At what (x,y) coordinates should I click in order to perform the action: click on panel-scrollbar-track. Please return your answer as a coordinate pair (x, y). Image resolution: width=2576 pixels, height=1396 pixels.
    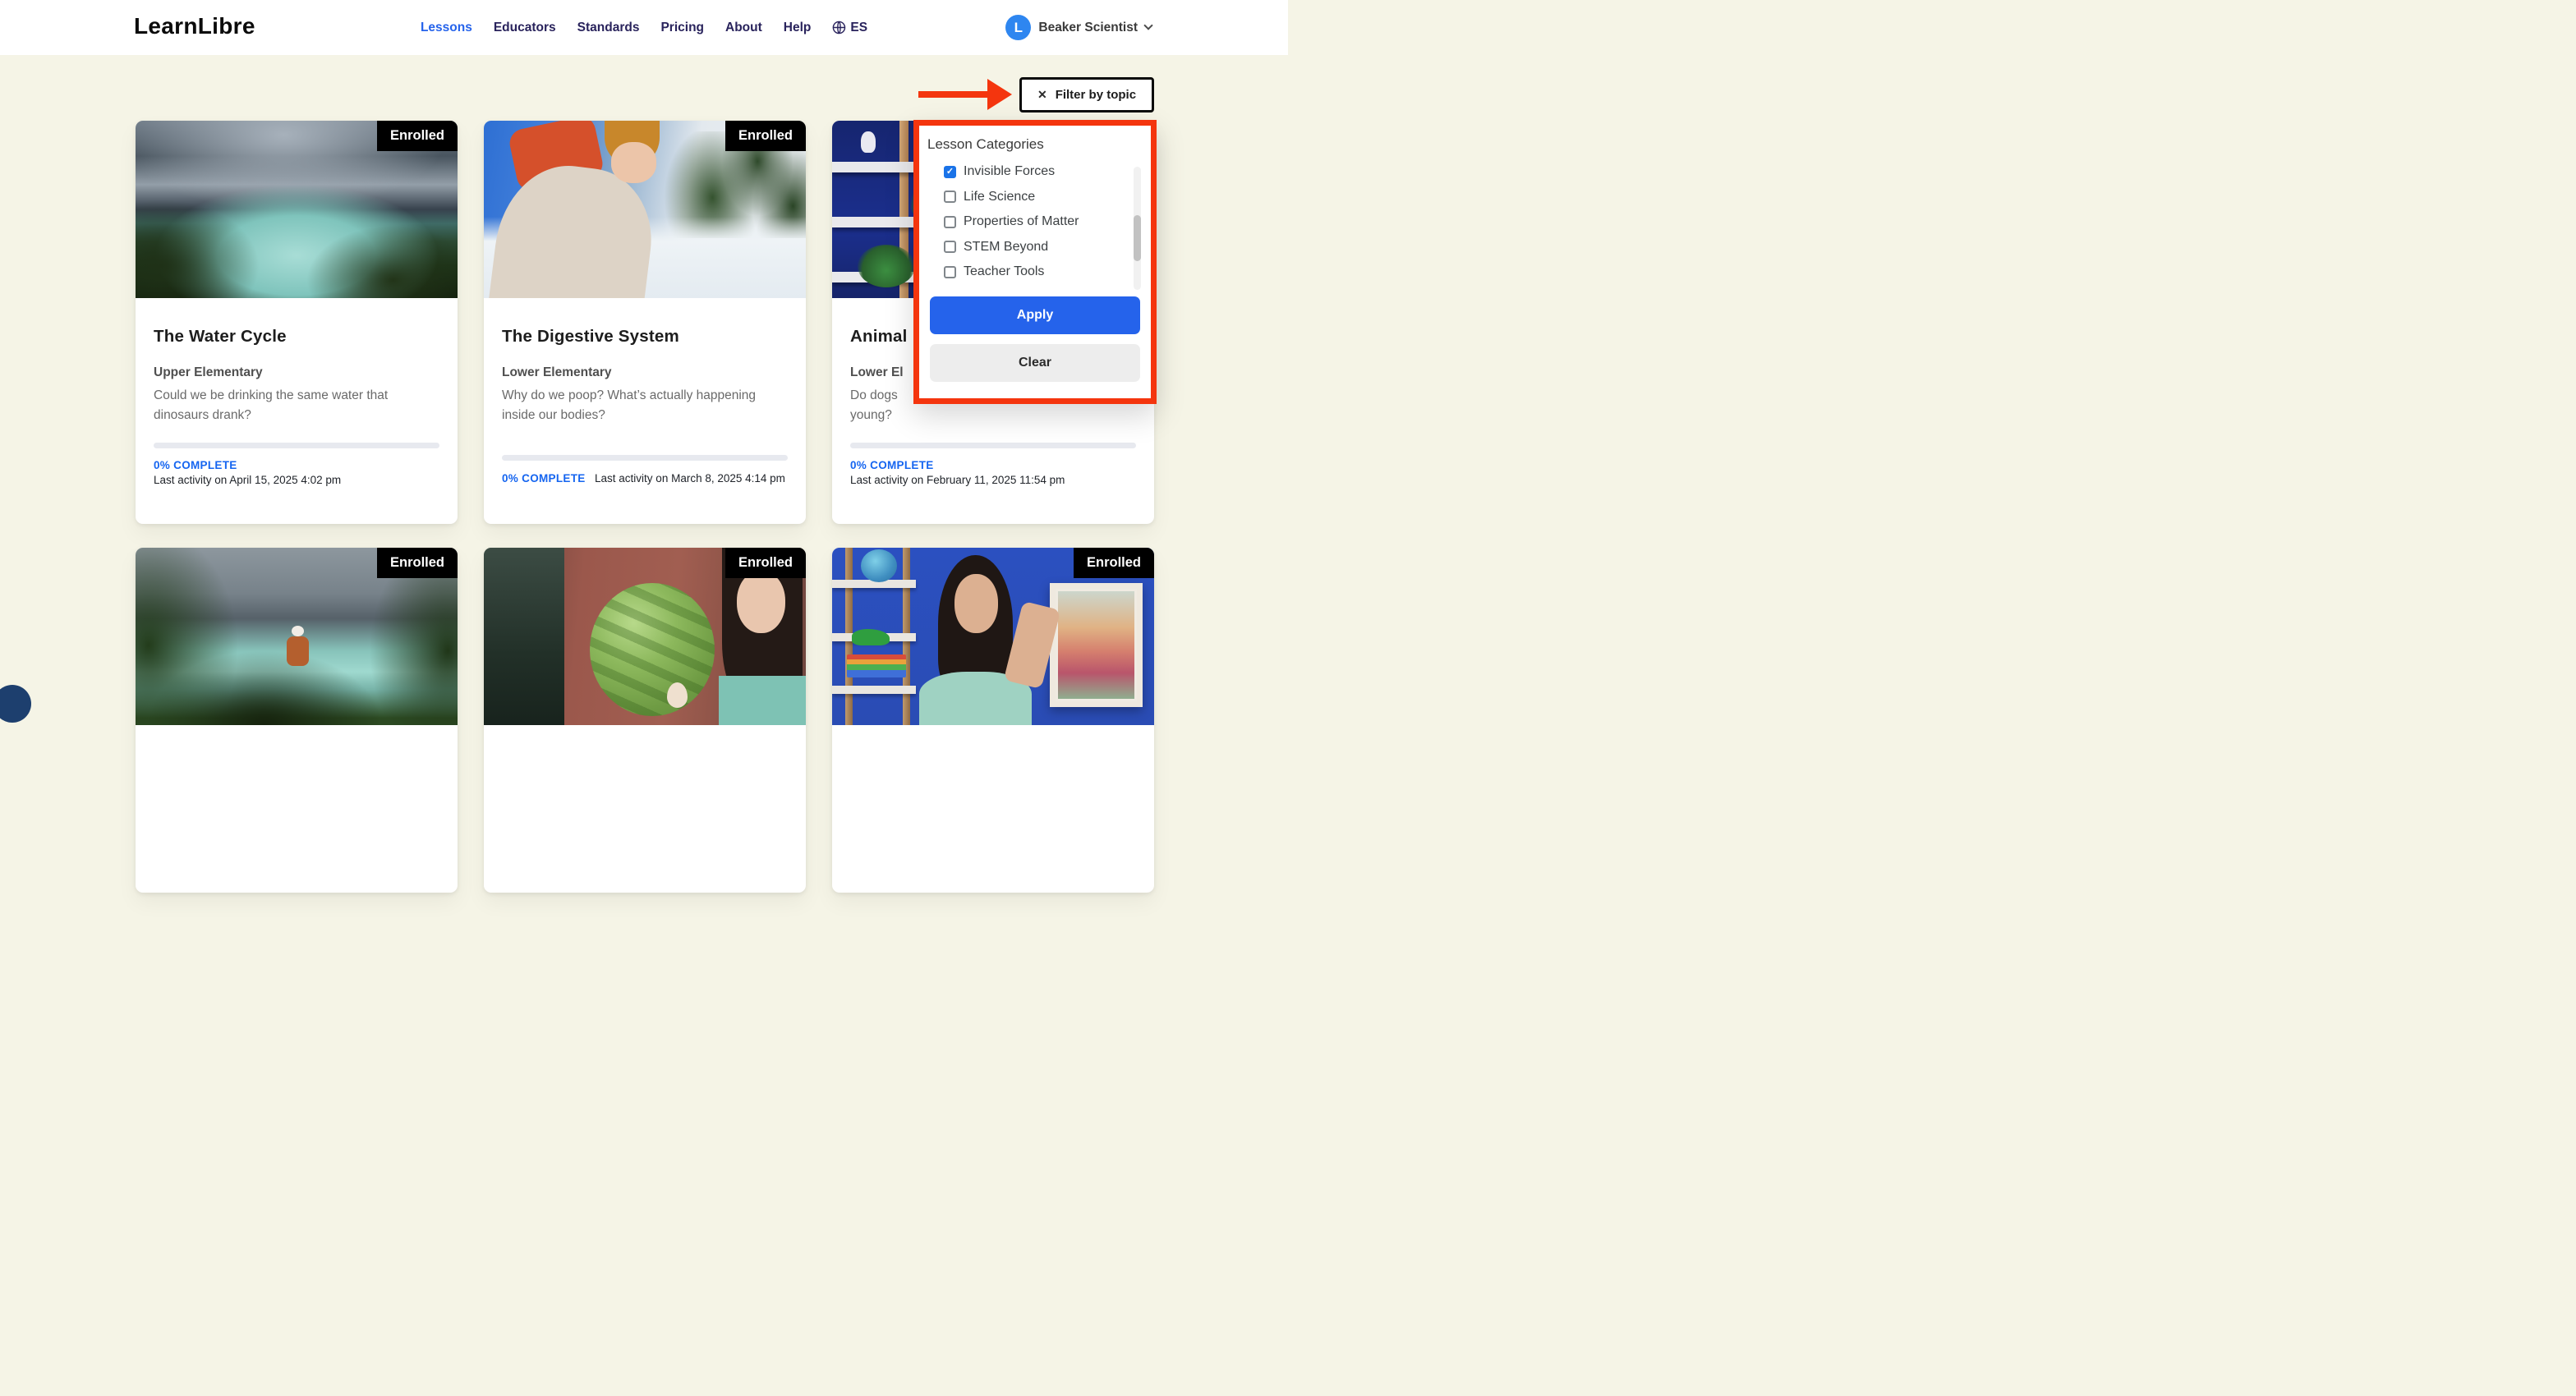
    Looking at the image, I should click on (1137, 229).